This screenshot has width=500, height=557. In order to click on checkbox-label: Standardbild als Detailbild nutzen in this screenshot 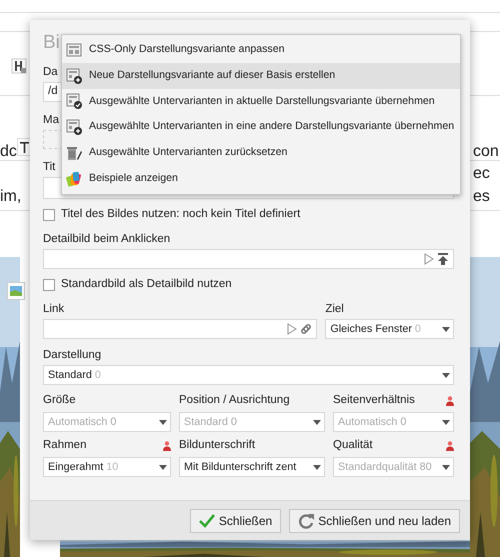, I will do `click(146, 284)`.